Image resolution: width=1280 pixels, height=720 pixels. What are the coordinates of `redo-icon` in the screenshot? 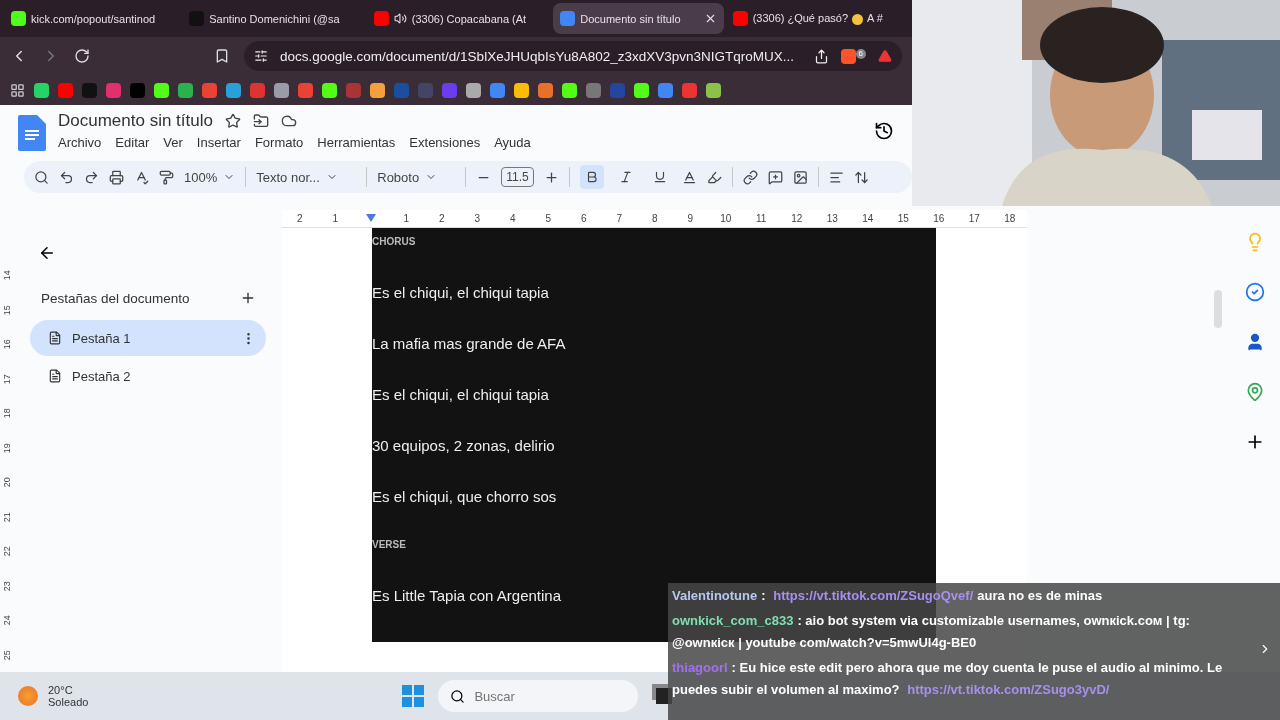 It's located at (91, 177).